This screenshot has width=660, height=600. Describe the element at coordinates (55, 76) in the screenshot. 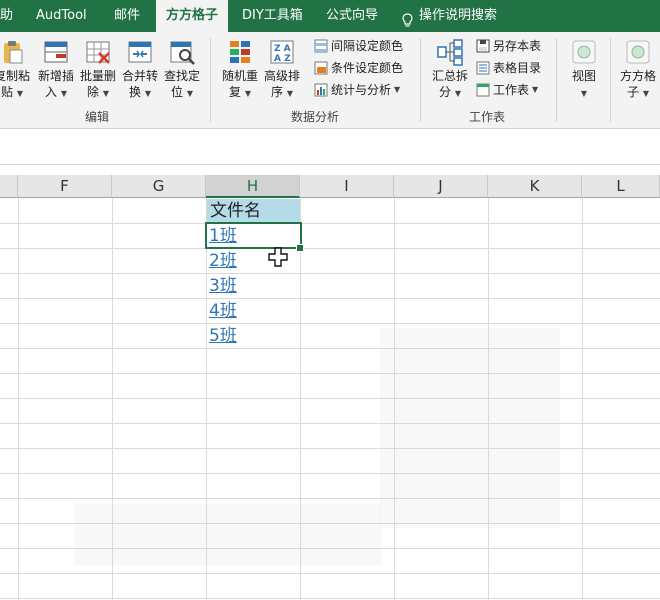

I see `insert-label-1: 新增插` at that location.